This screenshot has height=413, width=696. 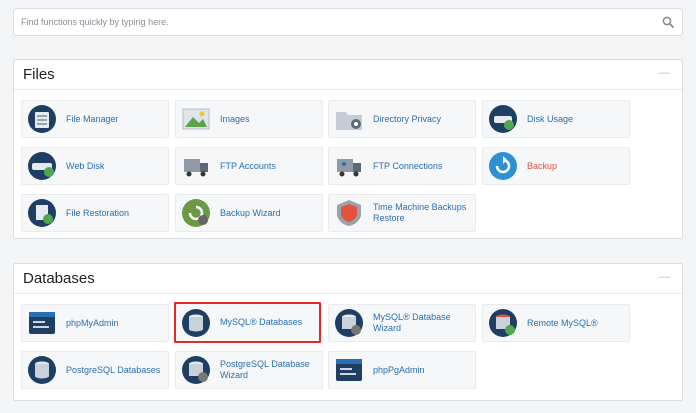 I want to click on web-disk-link: Web Disk, so click(x=95, y=166).